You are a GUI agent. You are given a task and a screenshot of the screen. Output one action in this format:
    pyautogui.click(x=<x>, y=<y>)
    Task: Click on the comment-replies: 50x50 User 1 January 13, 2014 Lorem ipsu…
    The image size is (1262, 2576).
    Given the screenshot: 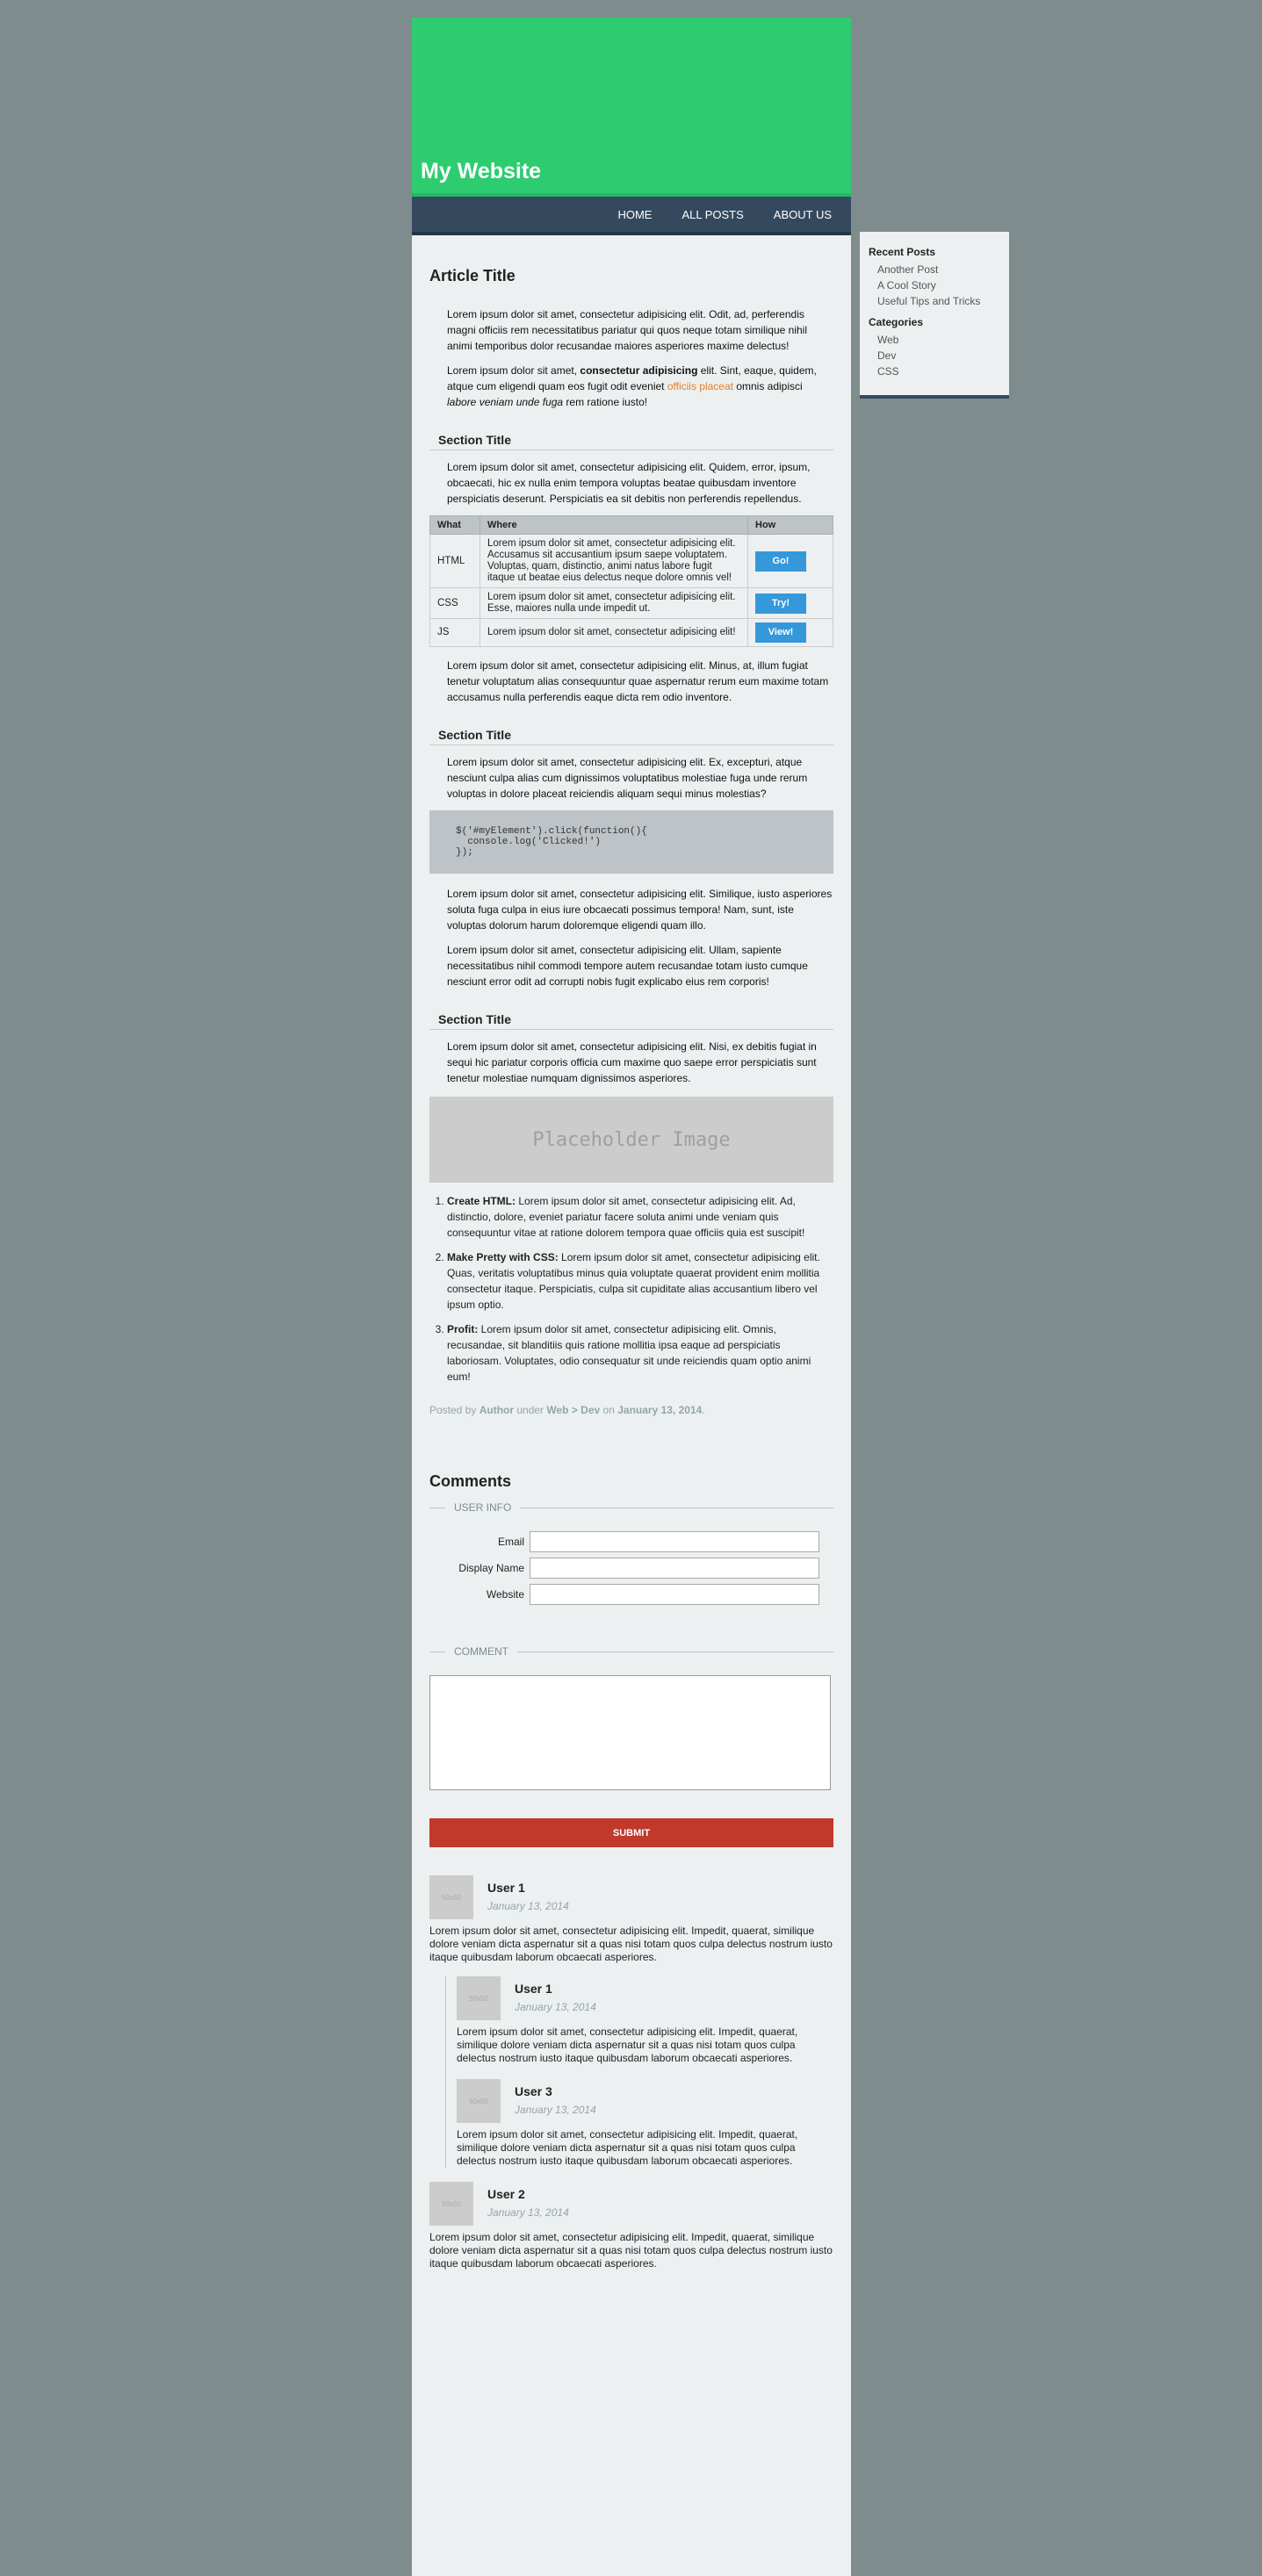 What is the action you would take?
    pyautogui.click(x=639, y=2072)
    